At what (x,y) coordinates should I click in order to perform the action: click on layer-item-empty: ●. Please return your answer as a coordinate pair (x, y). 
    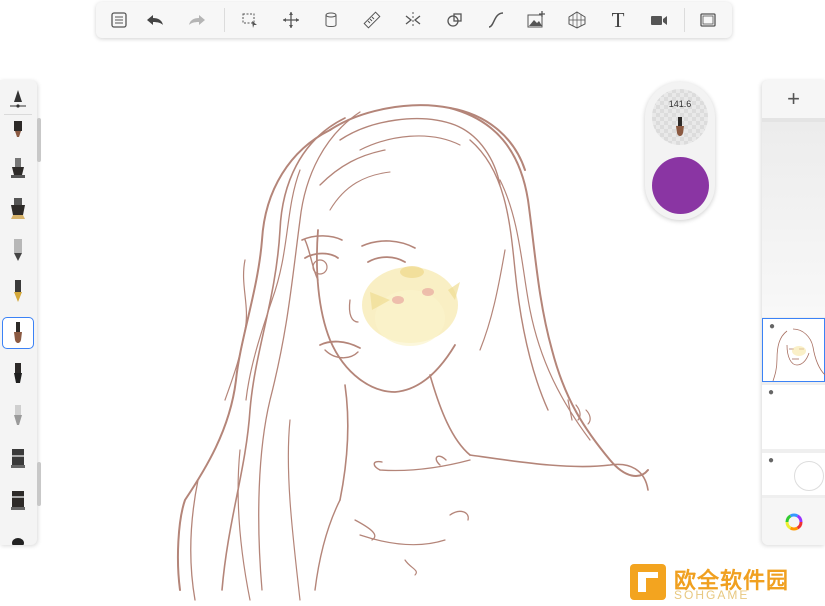
    Looking at the image, I should click on (793, 417).